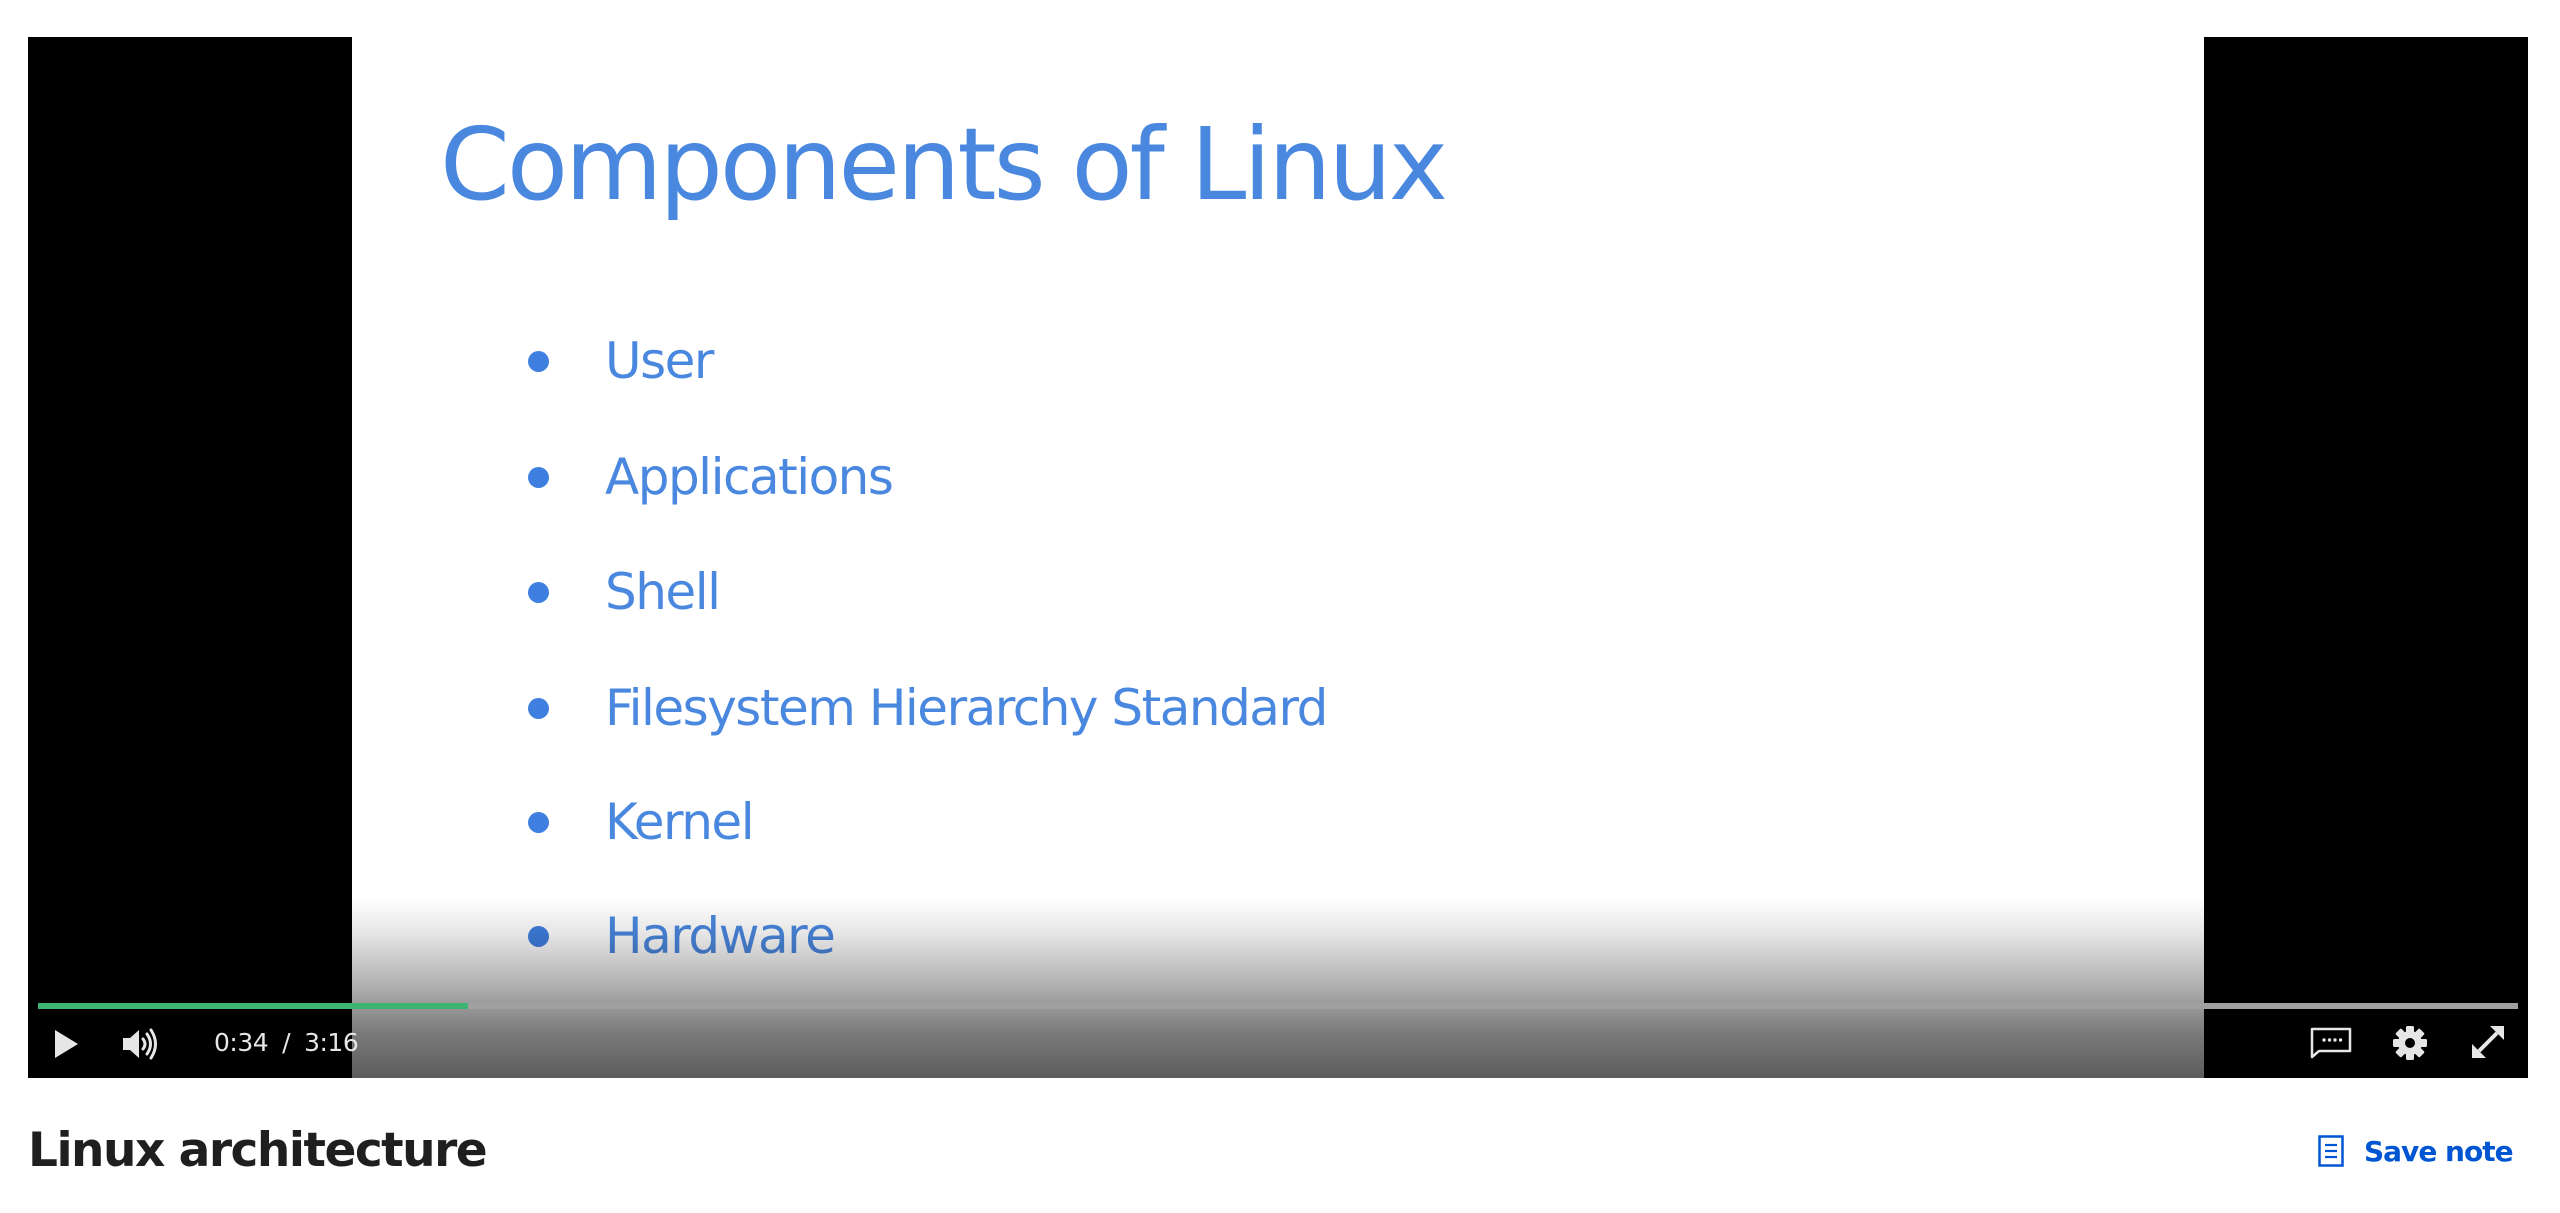 This screenshot has height=1213, width=2560. I want to click on slide-title: Components of Linux, so click(944, 164).